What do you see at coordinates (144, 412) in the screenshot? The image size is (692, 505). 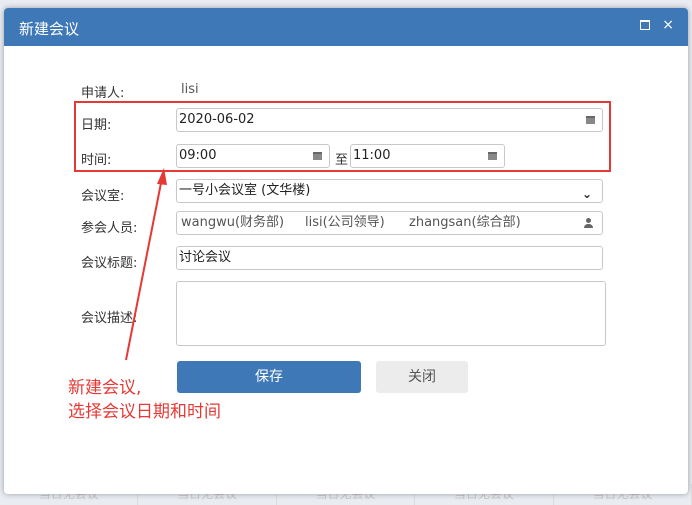 I see `annotation-line: 选择会议日期和时间` at bounding box center [144, 412].